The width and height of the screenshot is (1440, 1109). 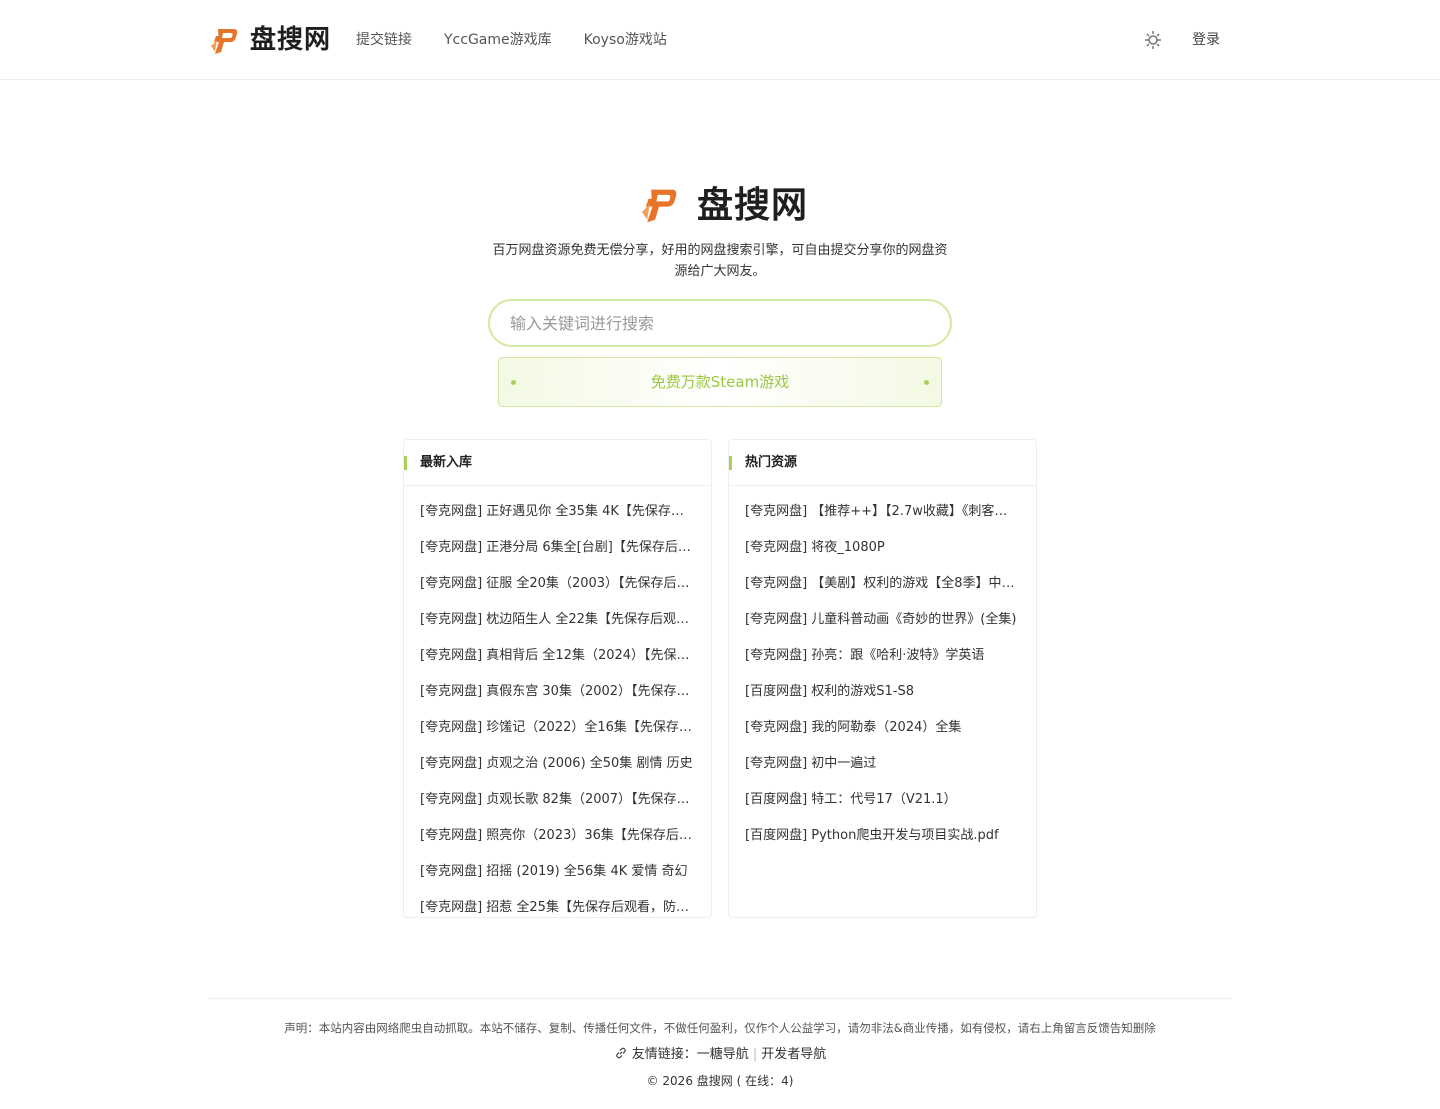 What do you see at coordinates (625, 40) in the screenshot?
I see `nav-koyso: Koyso游戏站` at bounding box center [625, 40].